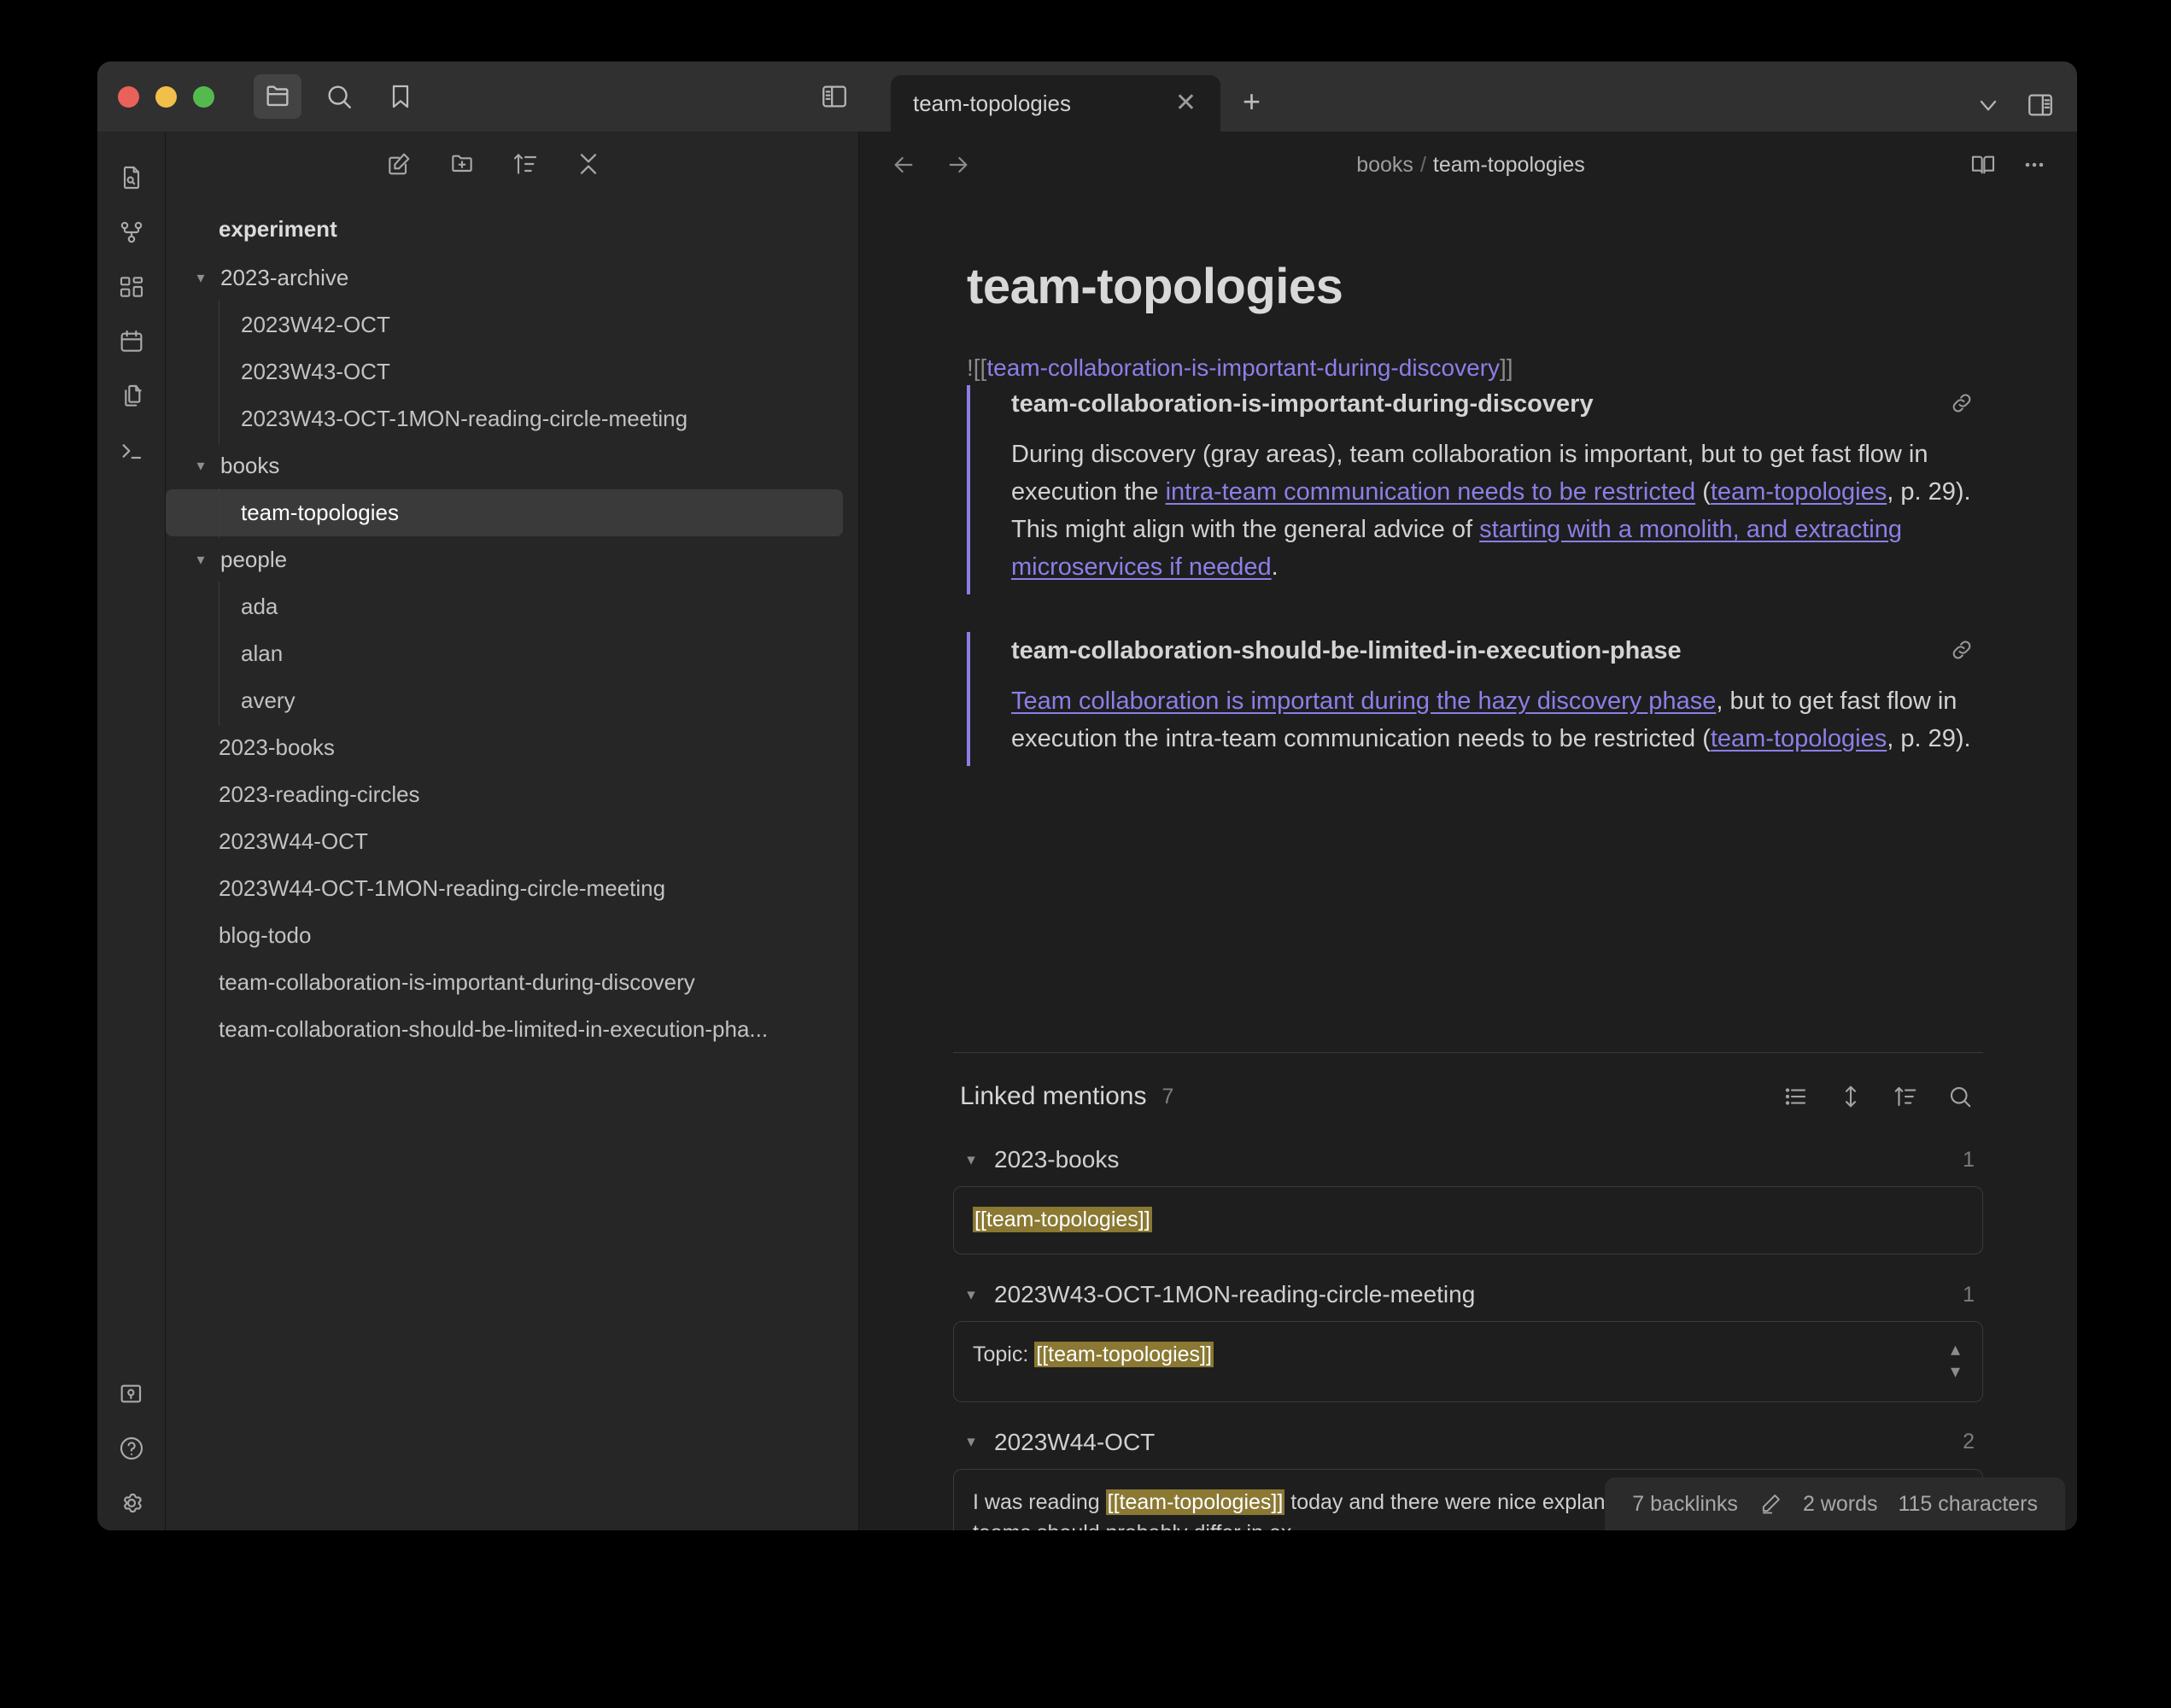  I want to click on result-expand-arrows: ▴ ▾, so click(1955, 1361).